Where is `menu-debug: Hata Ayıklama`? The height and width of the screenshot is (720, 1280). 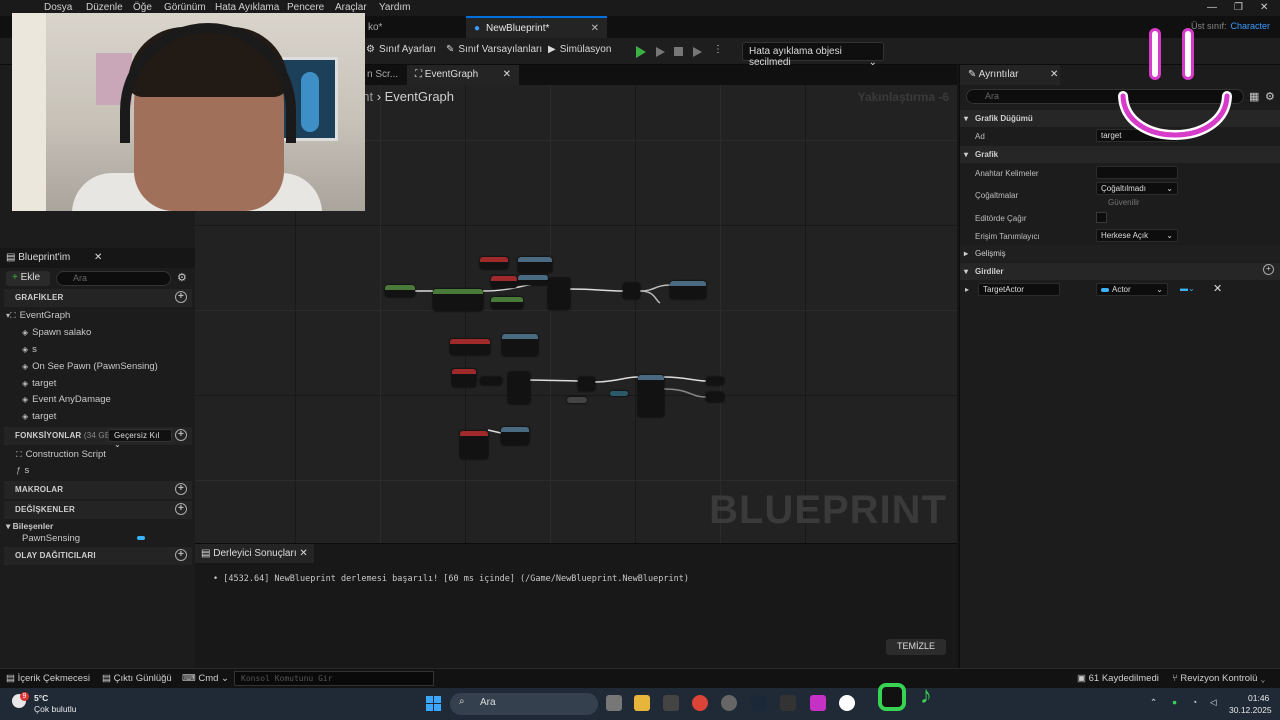 menu-debug: Hata Ayıklama is located at coordinates (247, 7).